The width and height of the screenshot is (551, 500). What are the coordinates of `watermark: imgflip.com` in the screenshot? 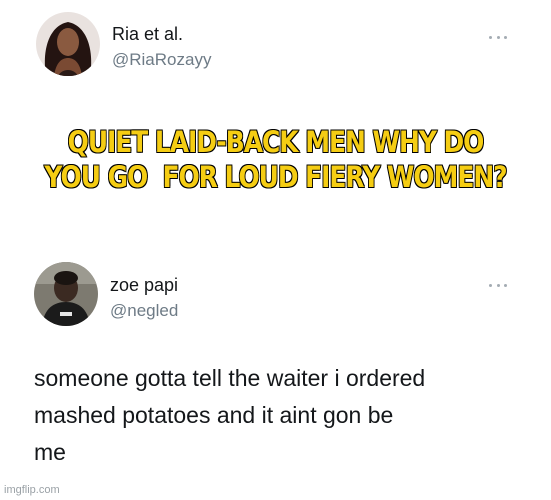 It's located at (32, 490).